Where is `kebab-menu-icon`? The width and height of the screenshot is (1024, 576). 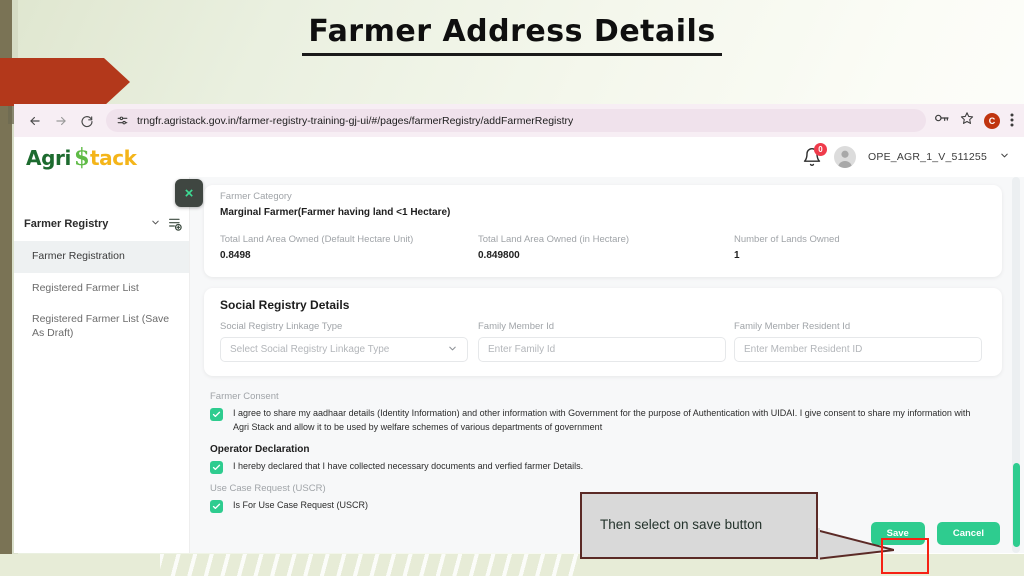 kebab-menu-icon is located at coordinates (1012, 121).